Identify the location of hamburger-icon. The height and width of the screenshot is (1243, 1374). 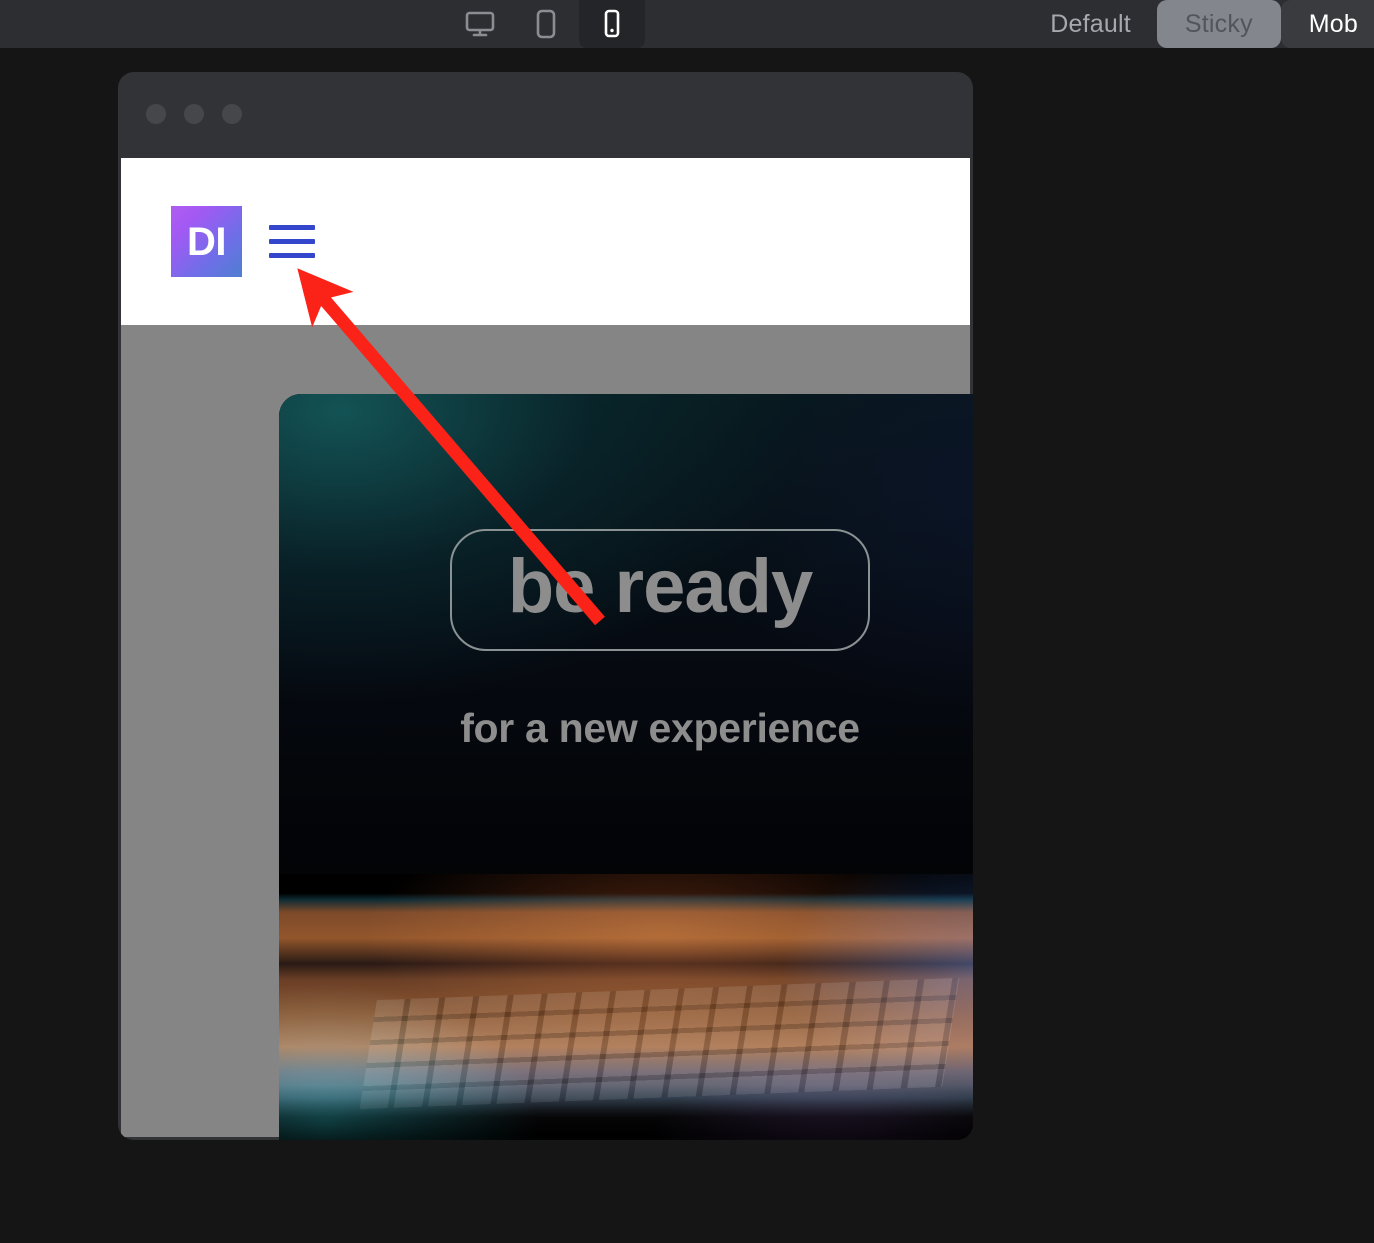
(292, 241).